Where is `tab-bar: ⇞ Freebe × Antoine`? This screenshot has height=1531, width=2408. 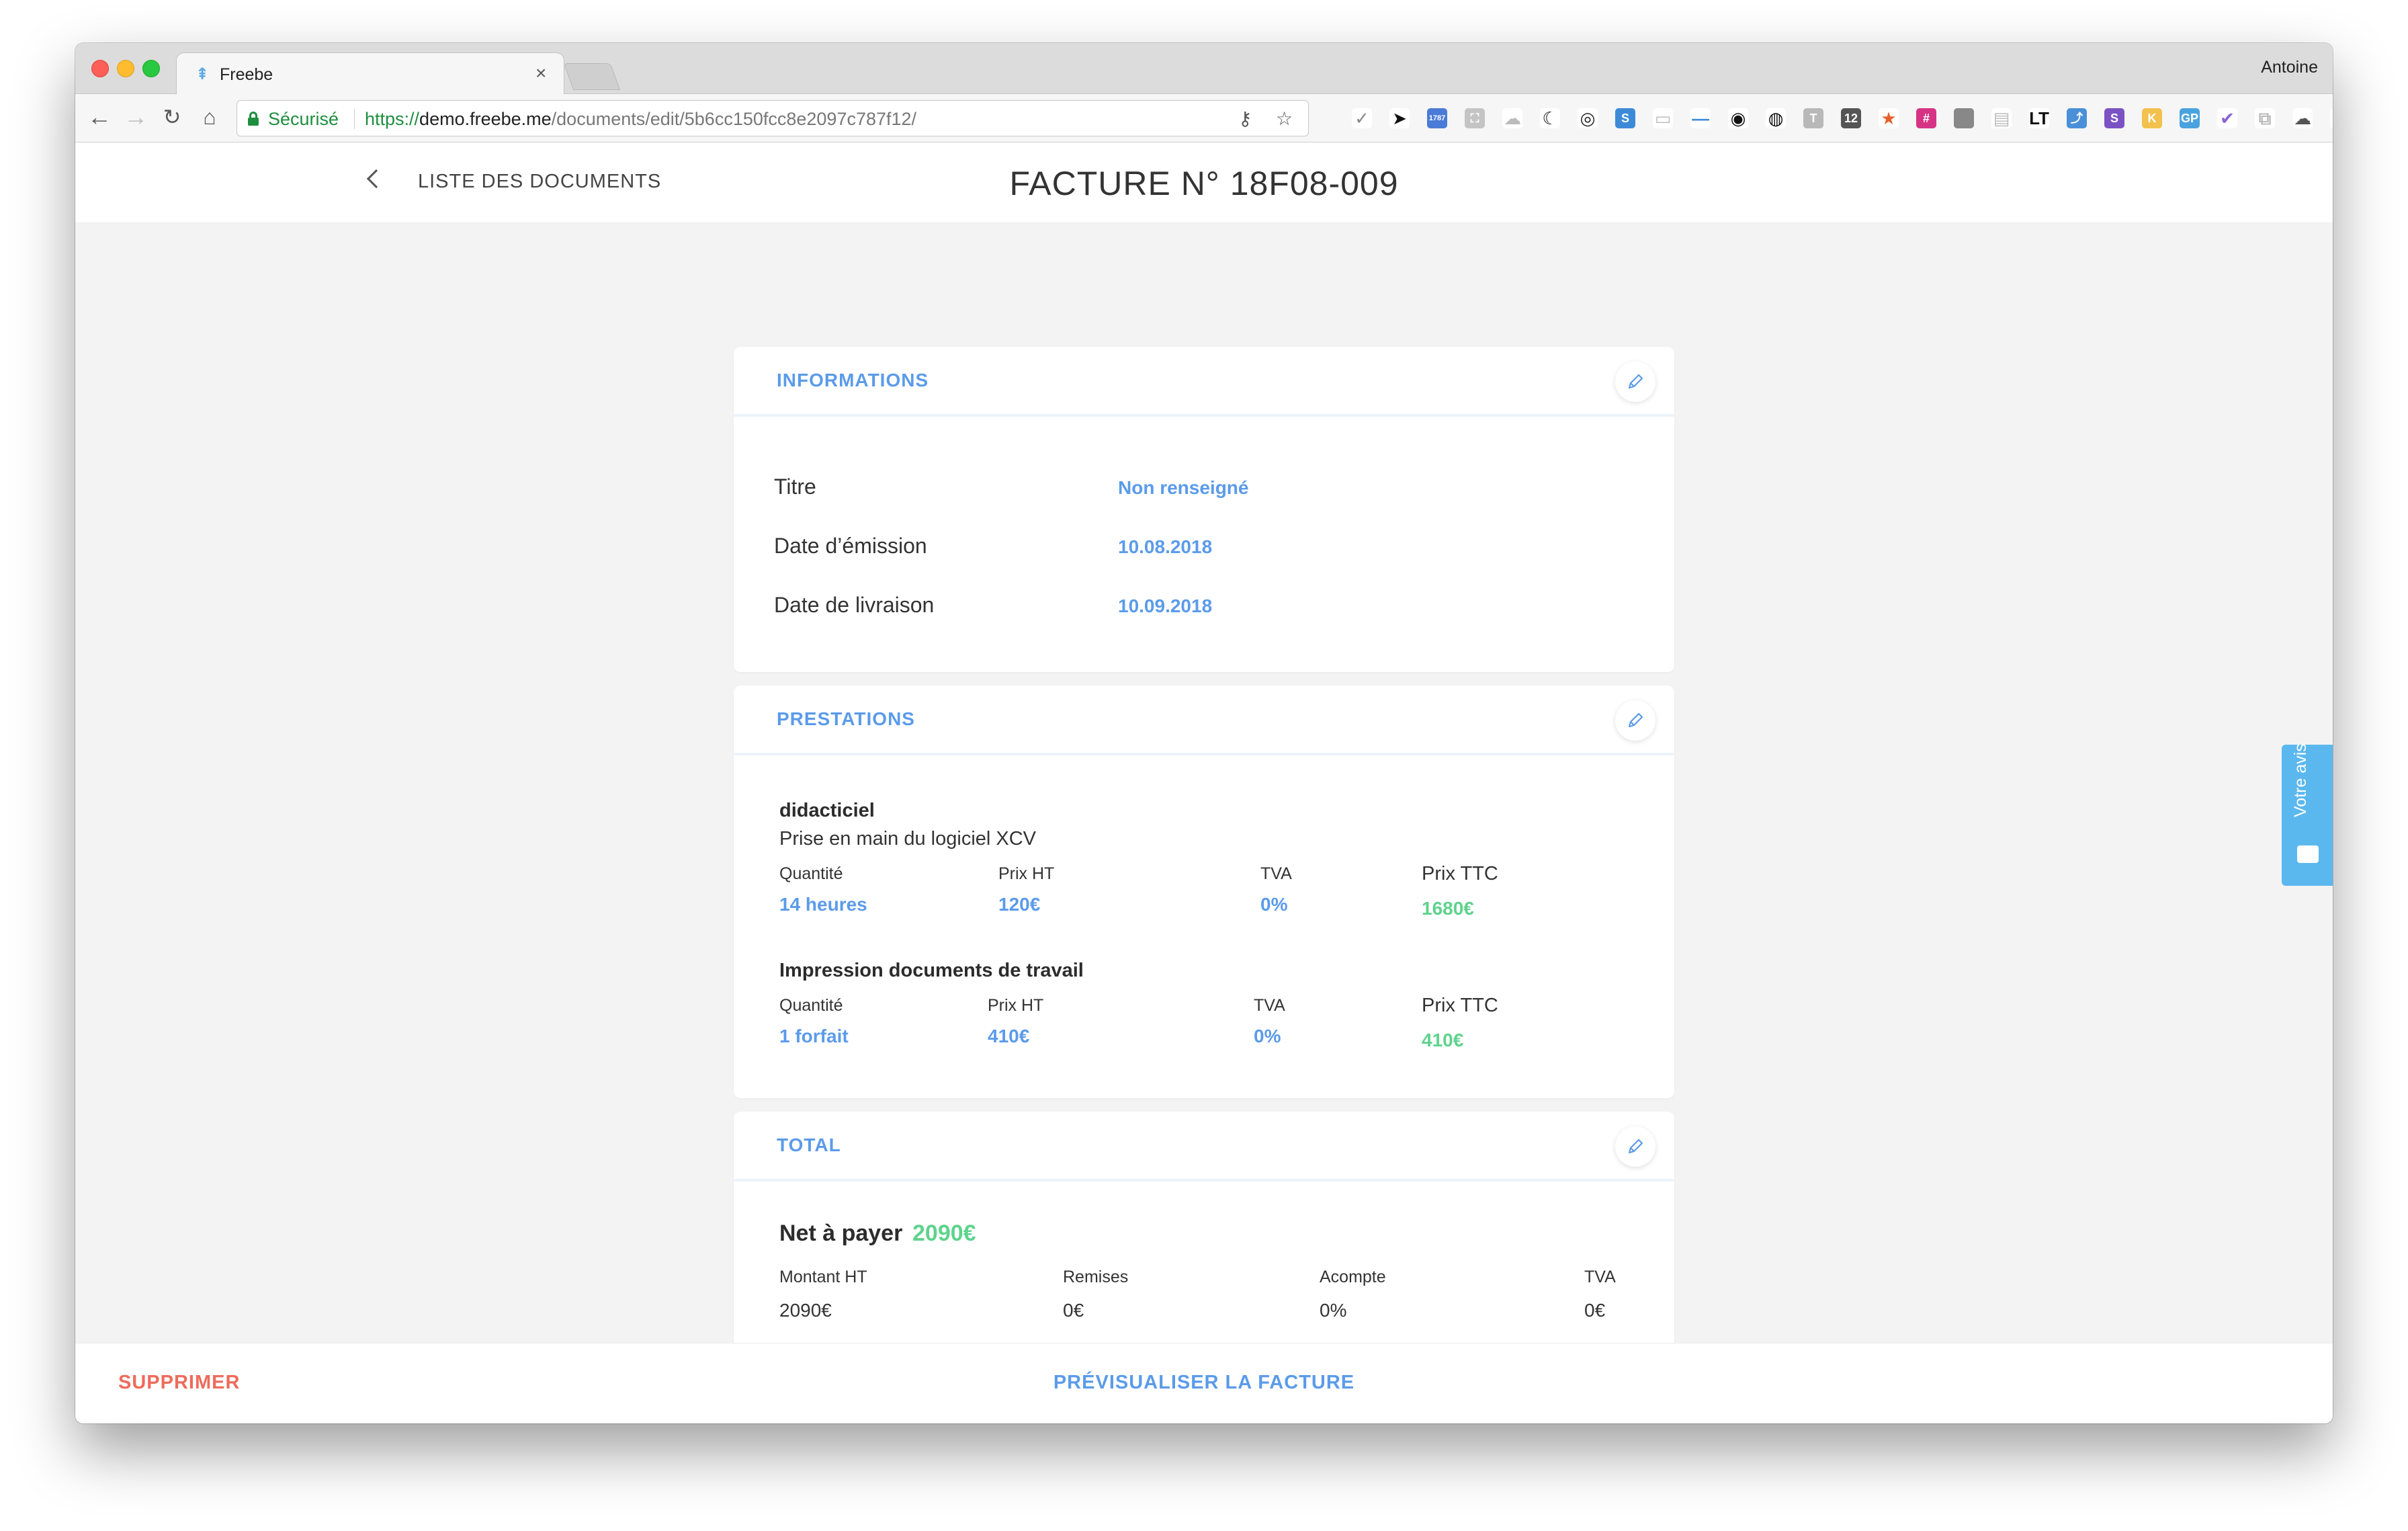
tab-bar: ⇞ Freebe × Antoine is located at coordinates (1204, 68).